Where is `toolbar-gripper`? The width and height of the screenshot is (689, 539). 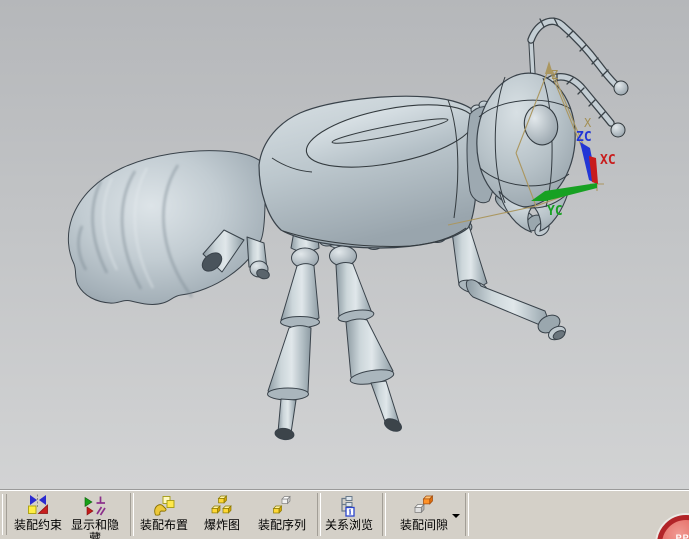
toolbar-gripper is located at coordinates (4, 514).